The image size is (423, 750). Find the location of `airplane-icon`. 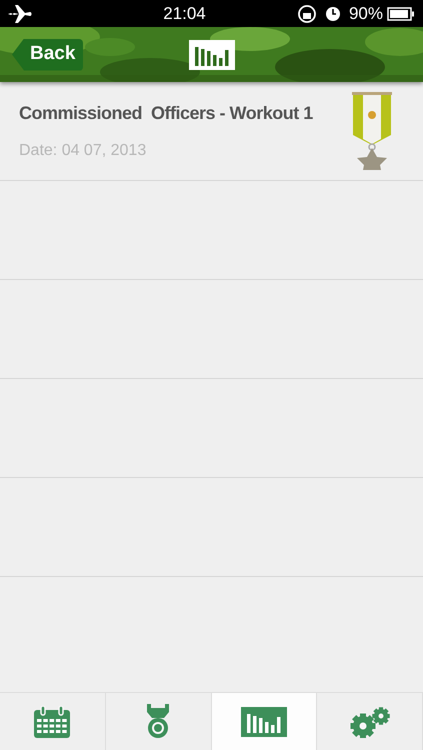

airplane-icon is located at coordinates (20, 13).